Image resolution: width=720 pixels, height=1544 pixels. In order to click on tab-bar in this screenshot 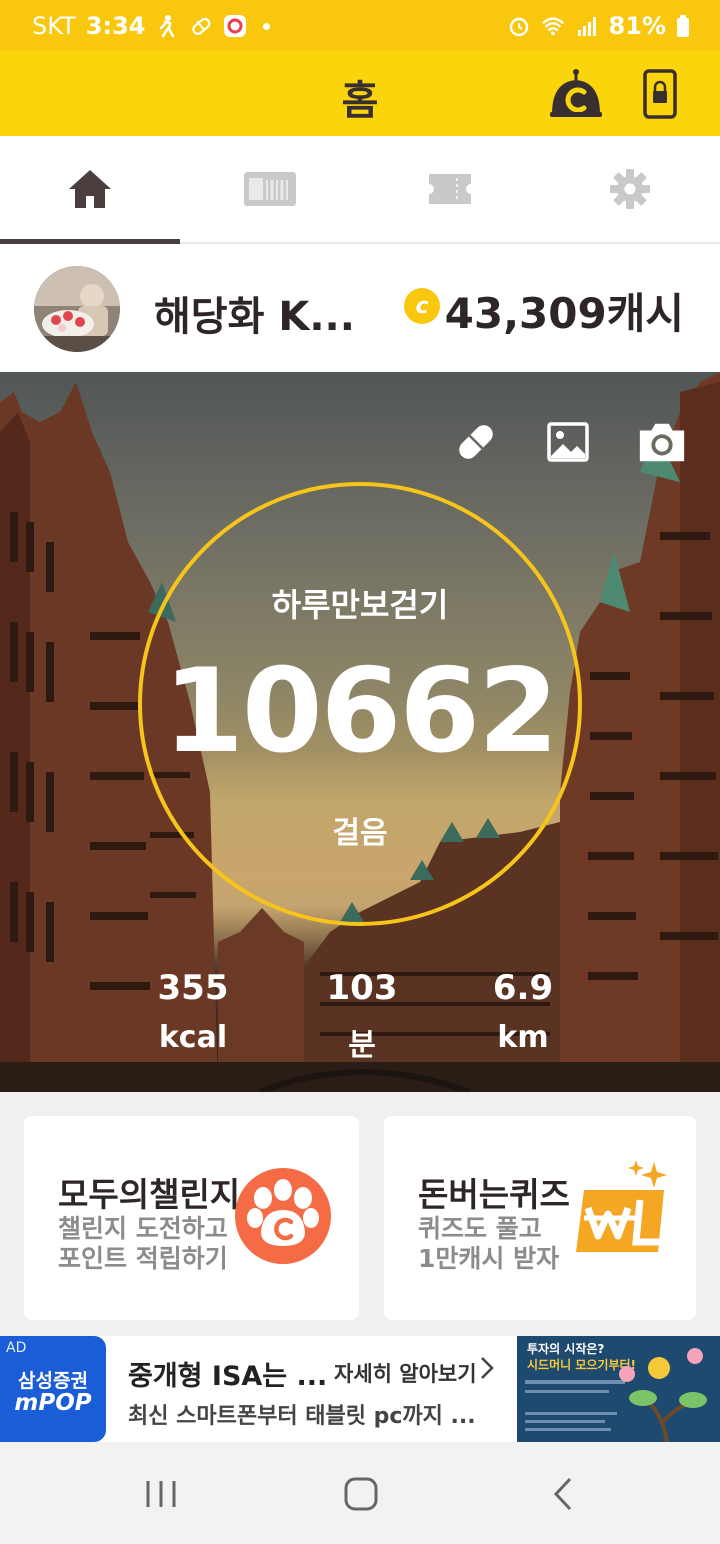, I will do `click(360, 190)`.